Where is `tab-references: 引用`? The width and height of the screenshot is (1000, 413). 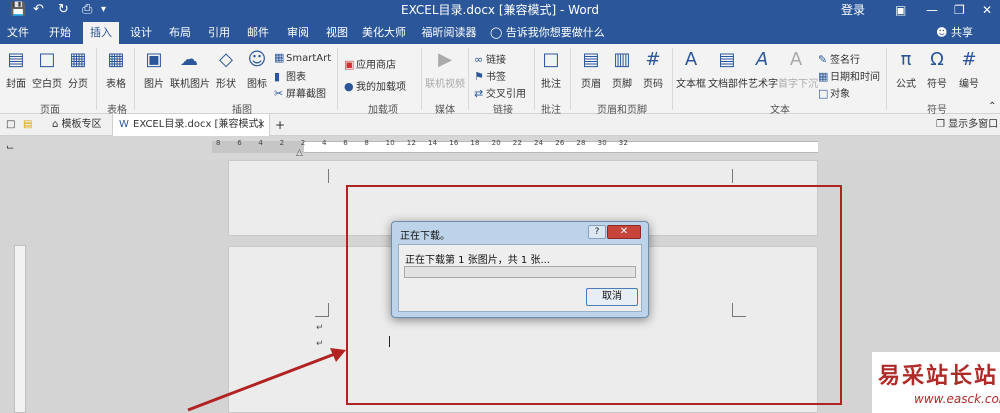 tab-references: 引用 is located at coordinates (219, 33).